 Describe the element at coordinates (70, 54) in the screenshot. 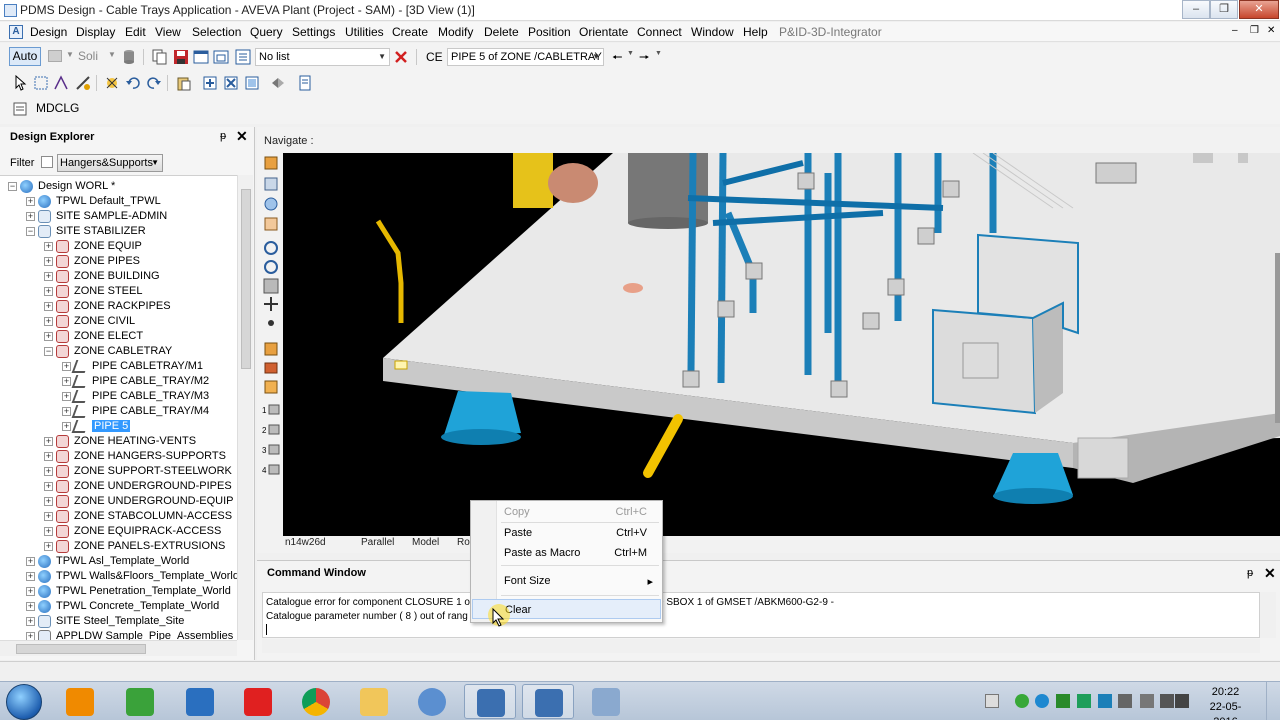

I see `colour-dropdown-arrow: ▼` at that location.